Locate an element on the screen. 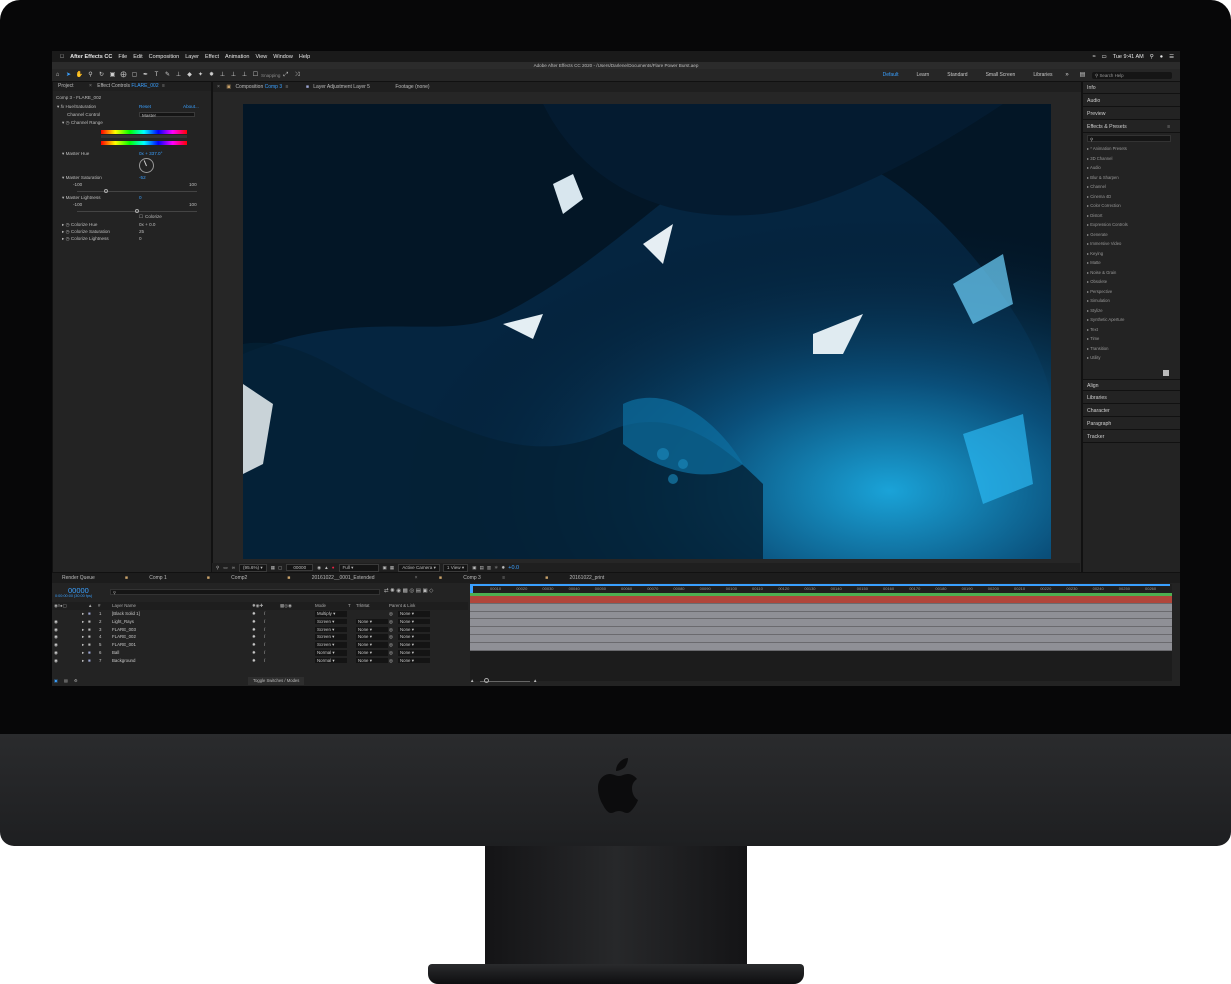  workspace-libraries: Libraries is located at coordinates (1042, 75).